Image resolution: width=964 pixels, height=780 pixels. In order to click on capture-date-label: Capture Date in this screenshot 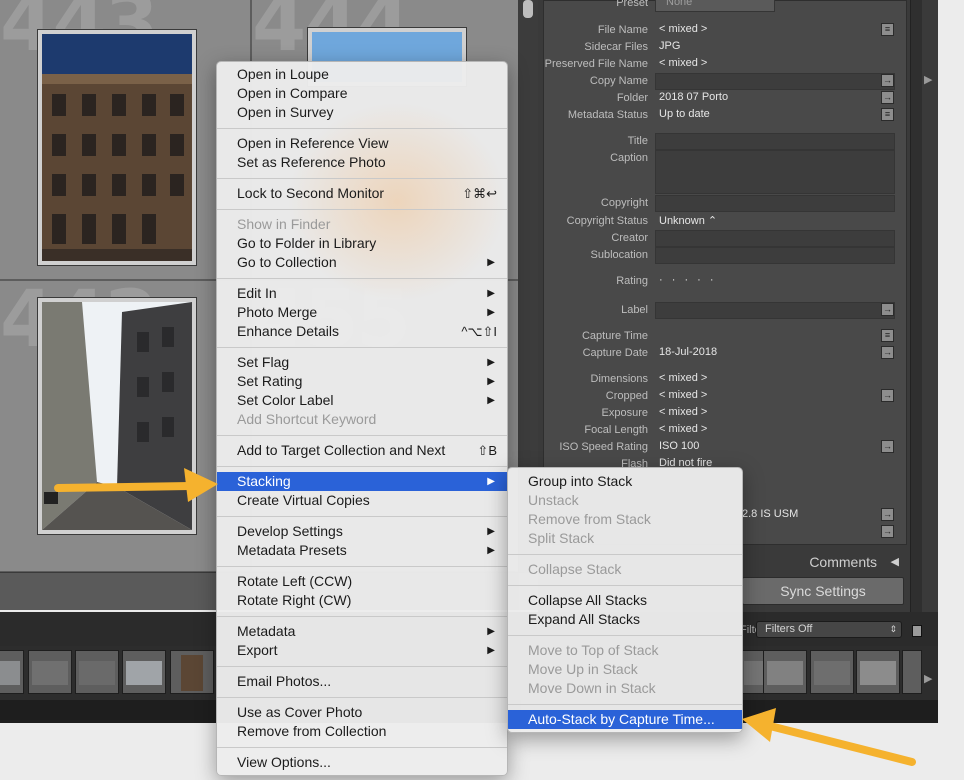, I will do `click(615, 353)`.